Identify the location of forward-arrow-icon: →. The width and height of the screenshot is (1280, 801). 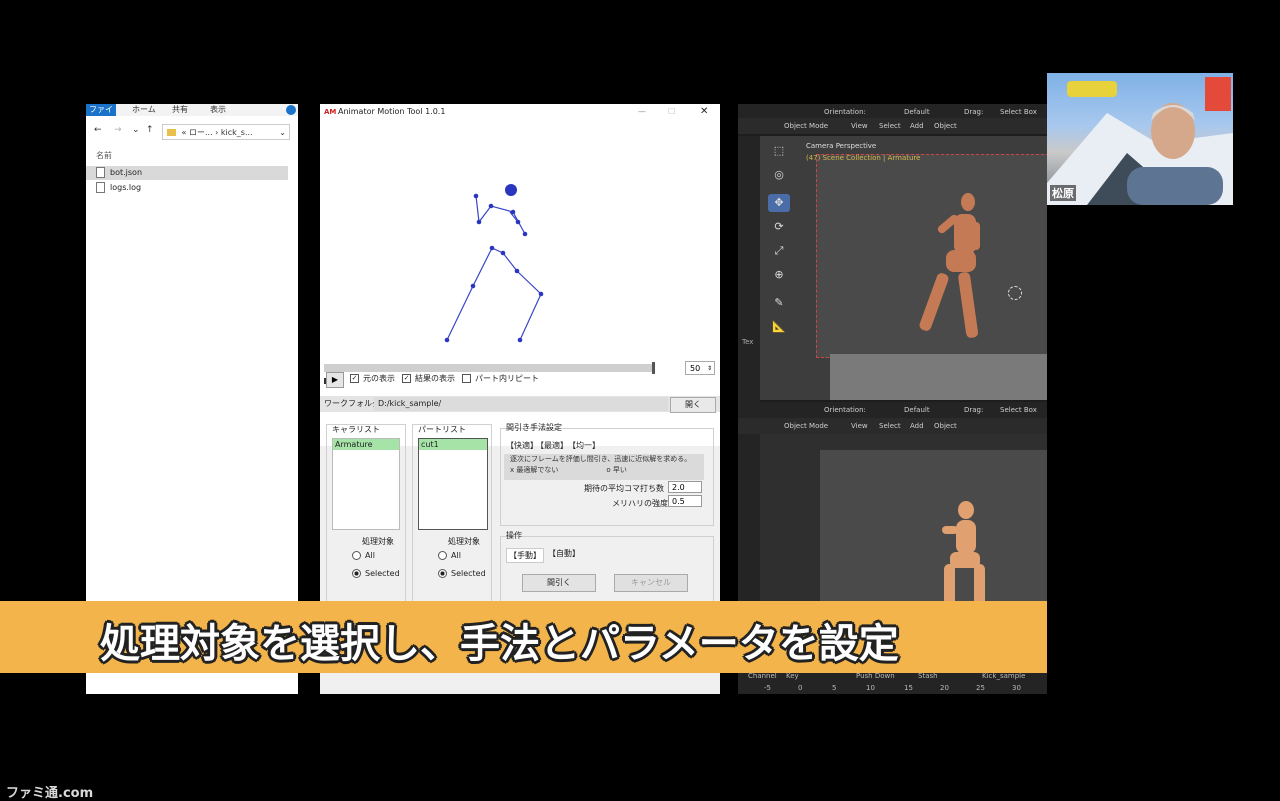
(118, 130).